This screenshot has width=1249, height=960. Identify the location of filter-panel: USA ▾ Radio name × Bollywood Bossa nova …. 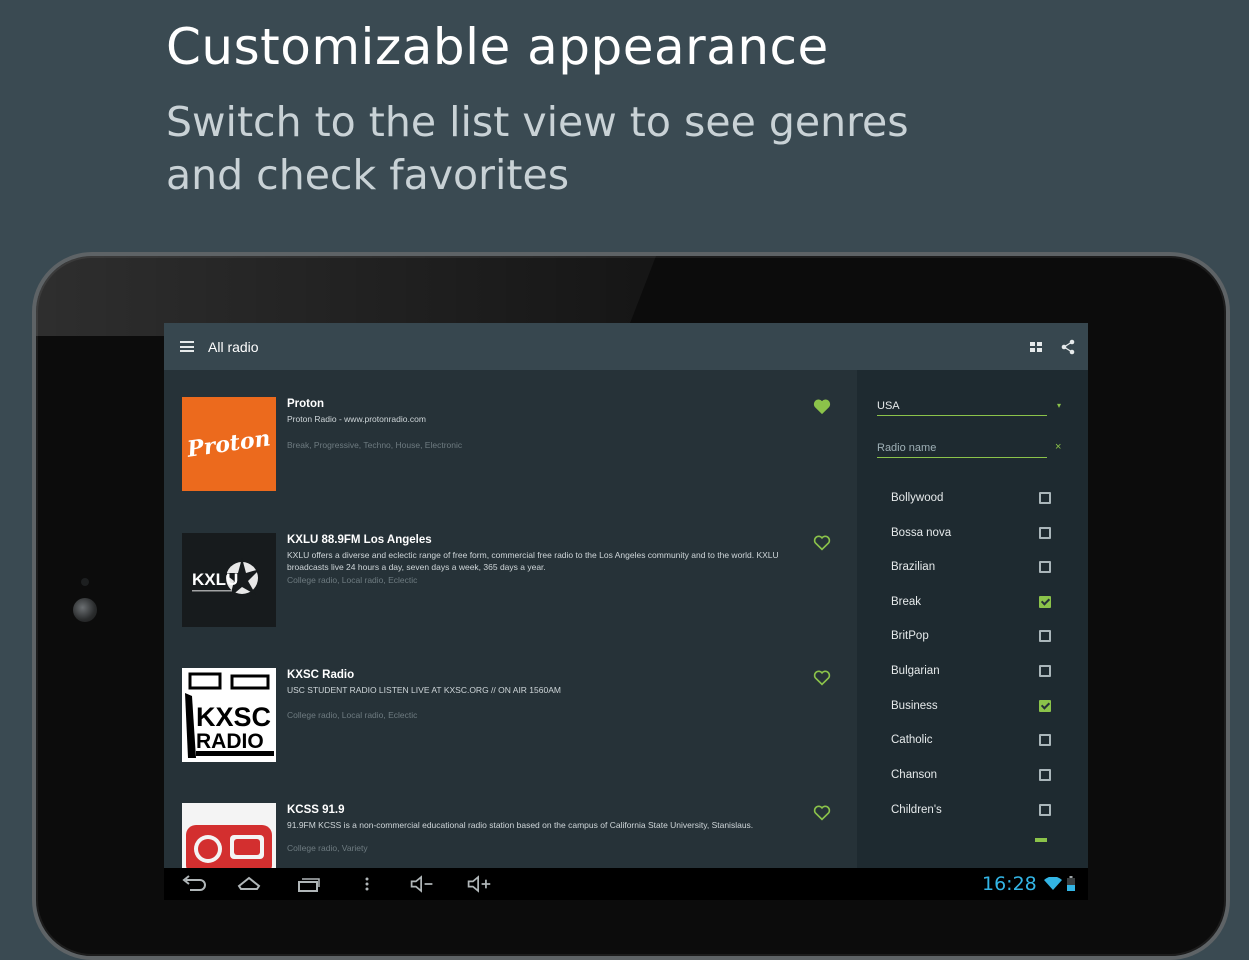
(972, 619).